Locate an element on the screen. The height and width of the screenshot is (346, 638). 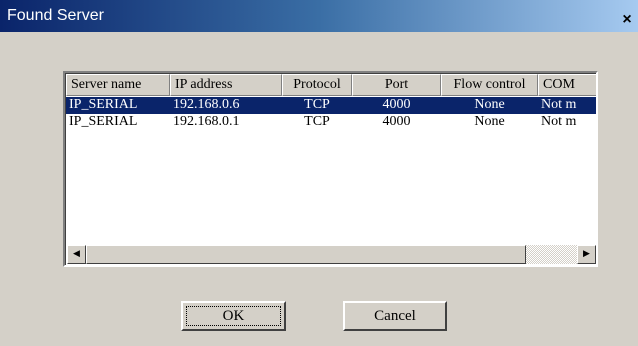
scrollbar-thumb is located at coordinates (306, 254).